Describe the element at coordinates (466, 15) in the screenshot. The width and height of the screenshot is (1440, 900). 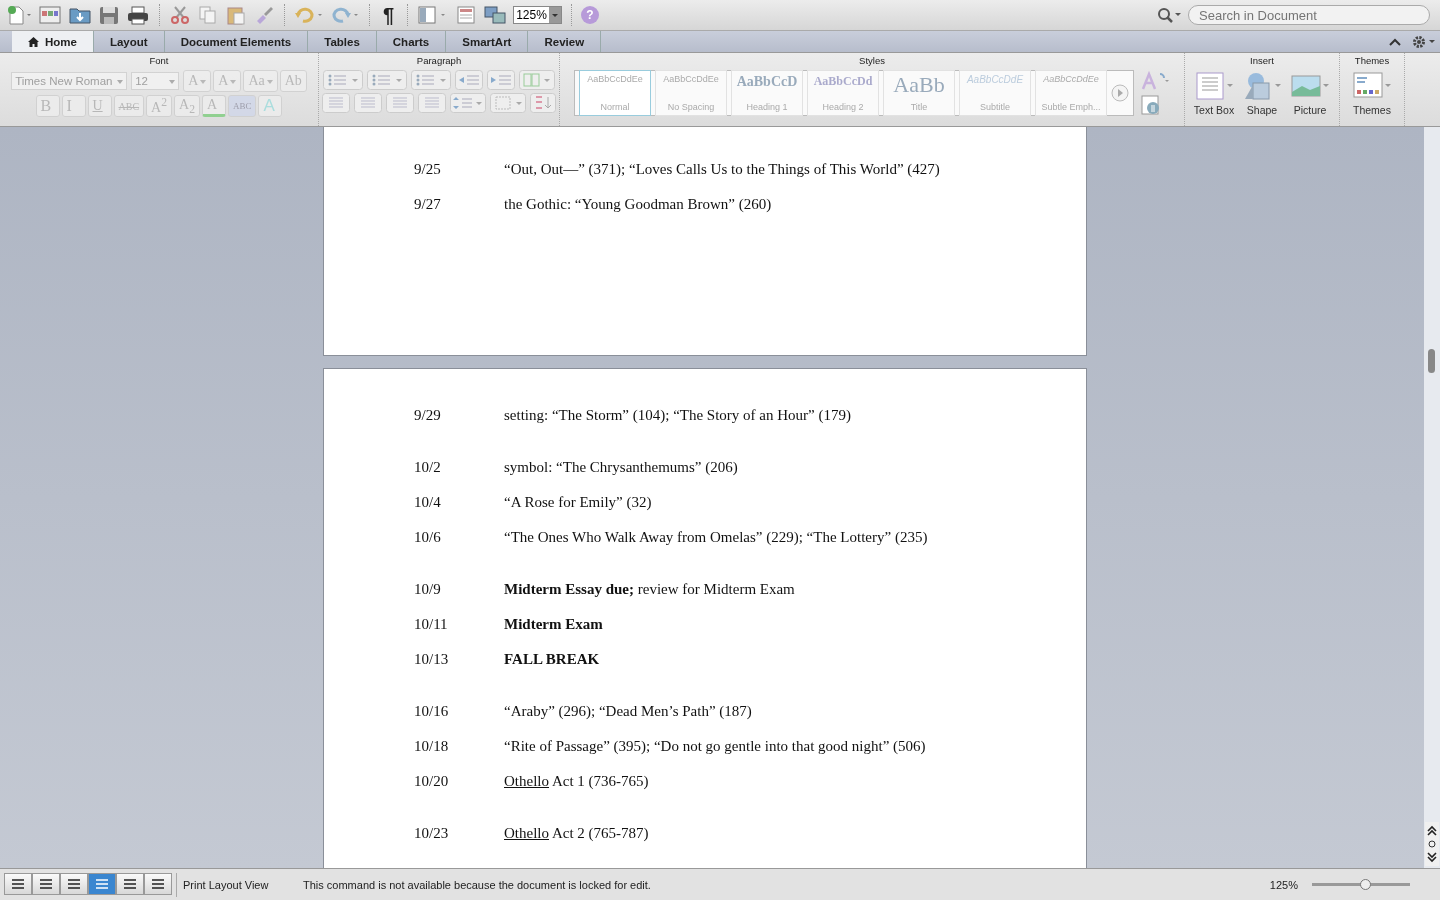
I see `document-window-icon` at that location.